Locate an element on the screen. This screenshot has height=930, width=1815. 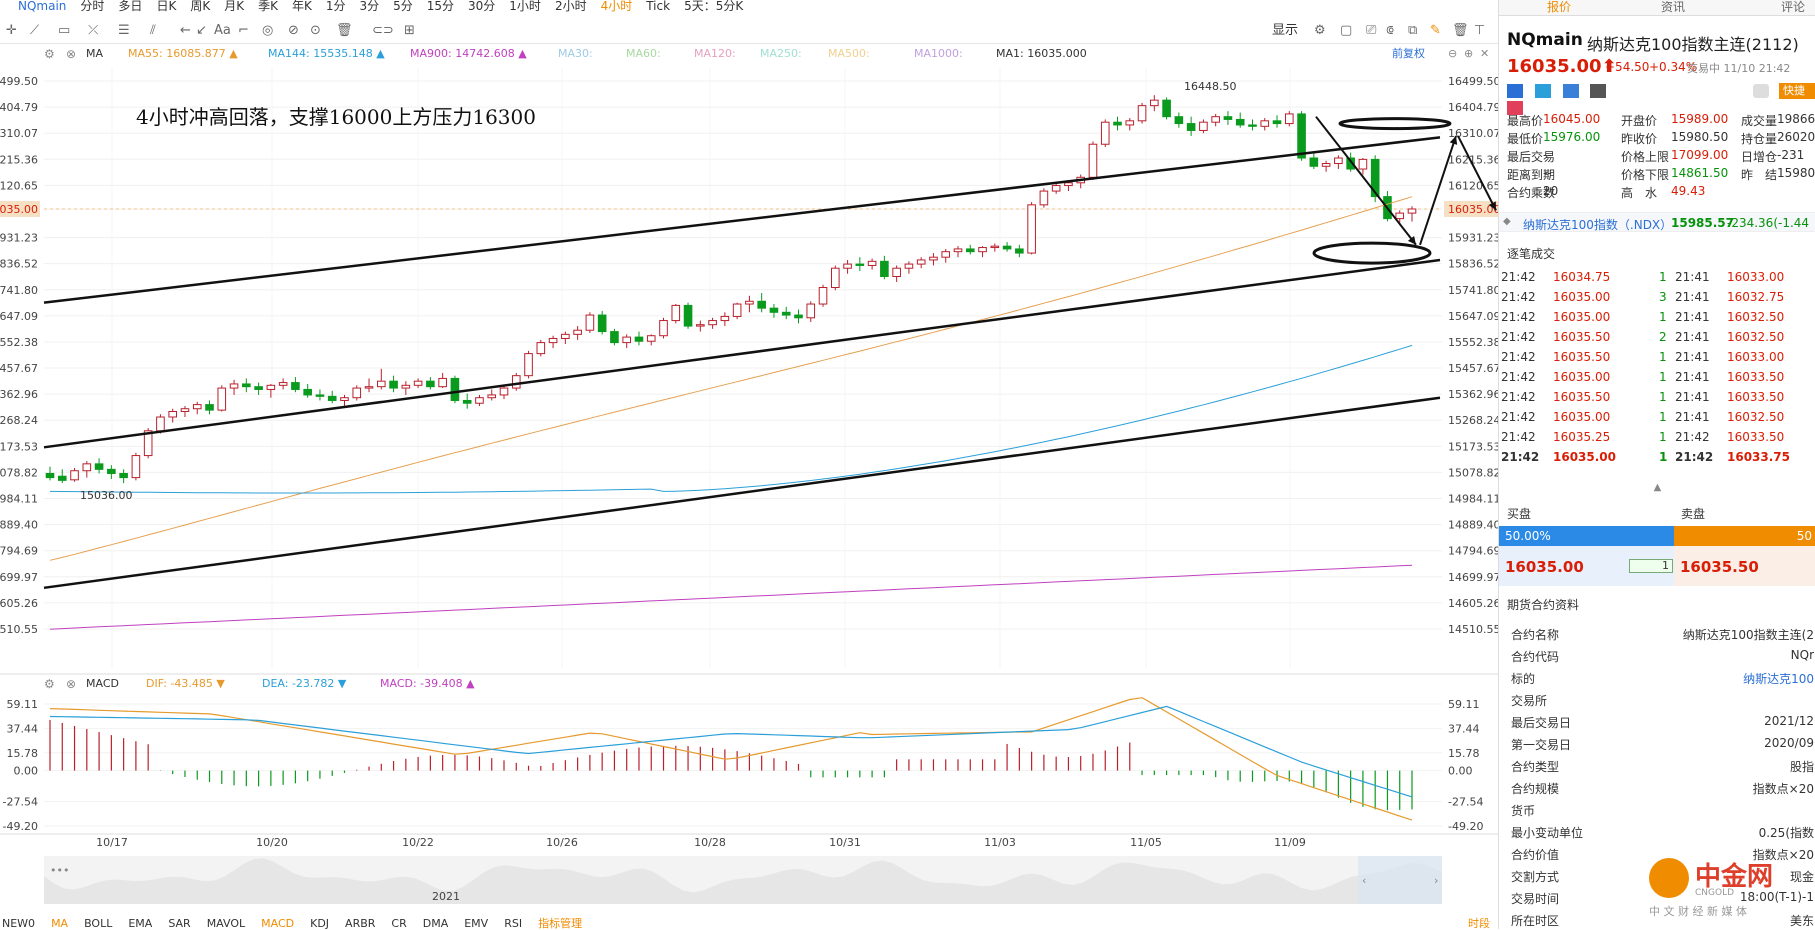
indicator-2: BOLL is located at coordinates (98, 923).